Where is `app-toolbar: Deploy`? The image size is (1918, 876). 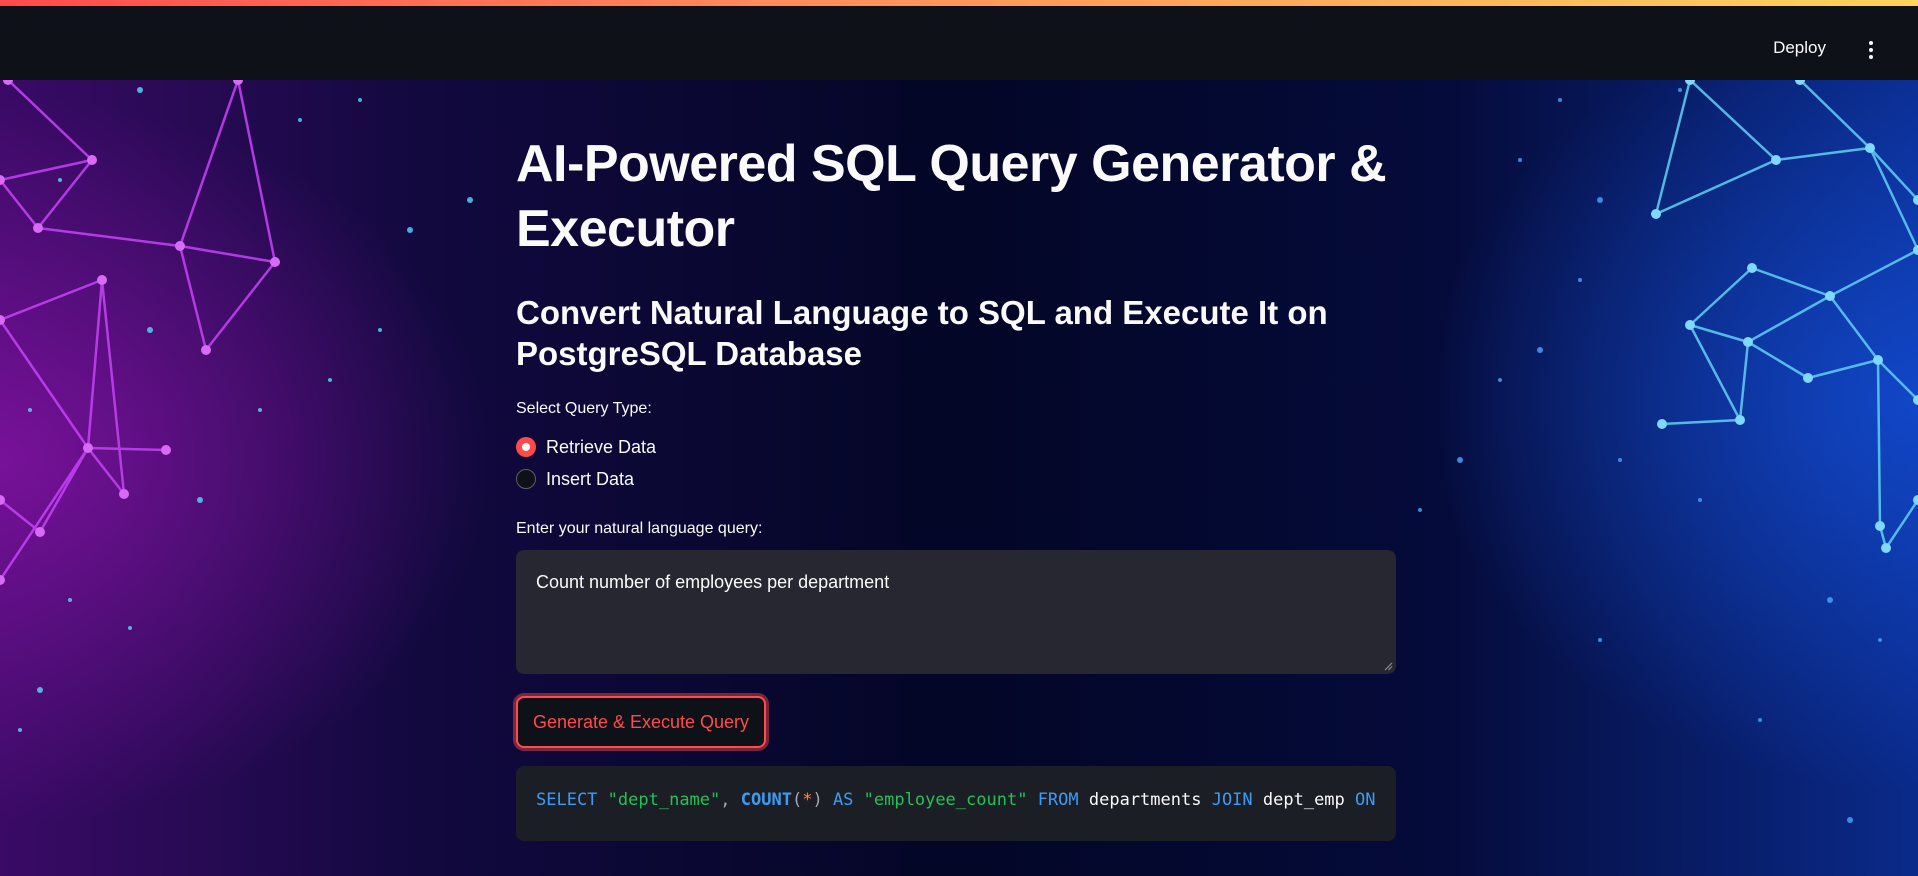 app-toolbar: Deploy is located at coordinates (959, 43).